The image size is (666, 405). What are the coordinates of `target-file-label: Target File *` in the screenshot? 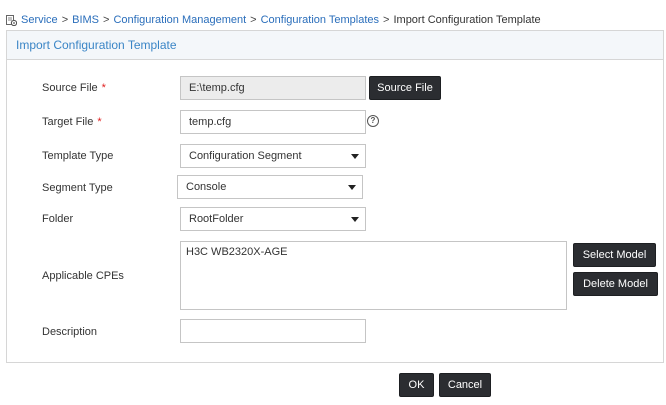 It's located at (72, 122).